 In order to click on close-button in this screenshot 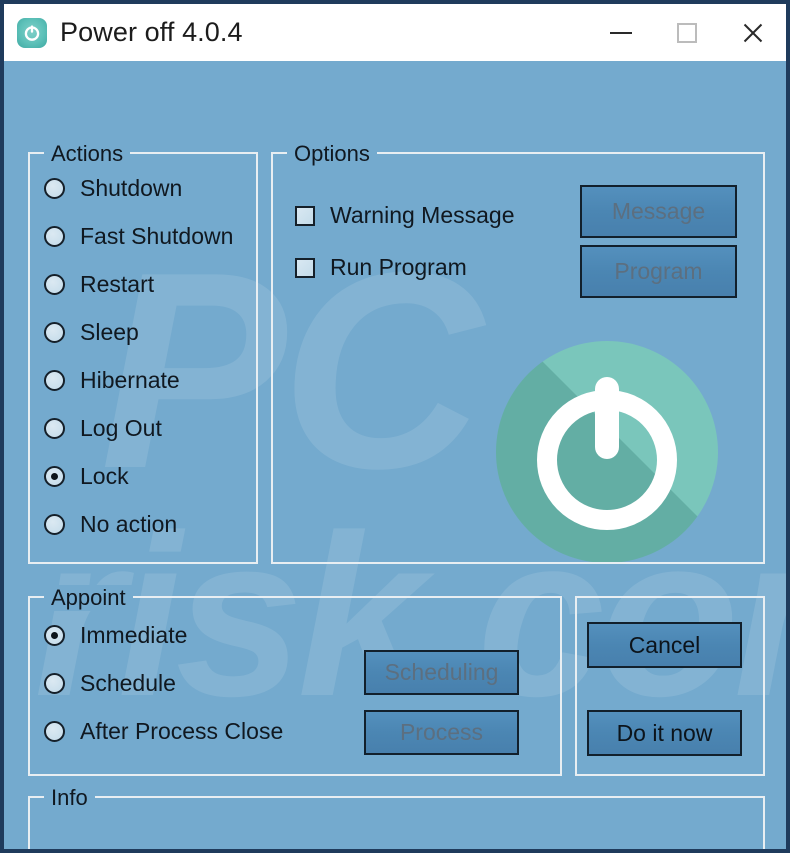, I will do `click(753, 32)`.